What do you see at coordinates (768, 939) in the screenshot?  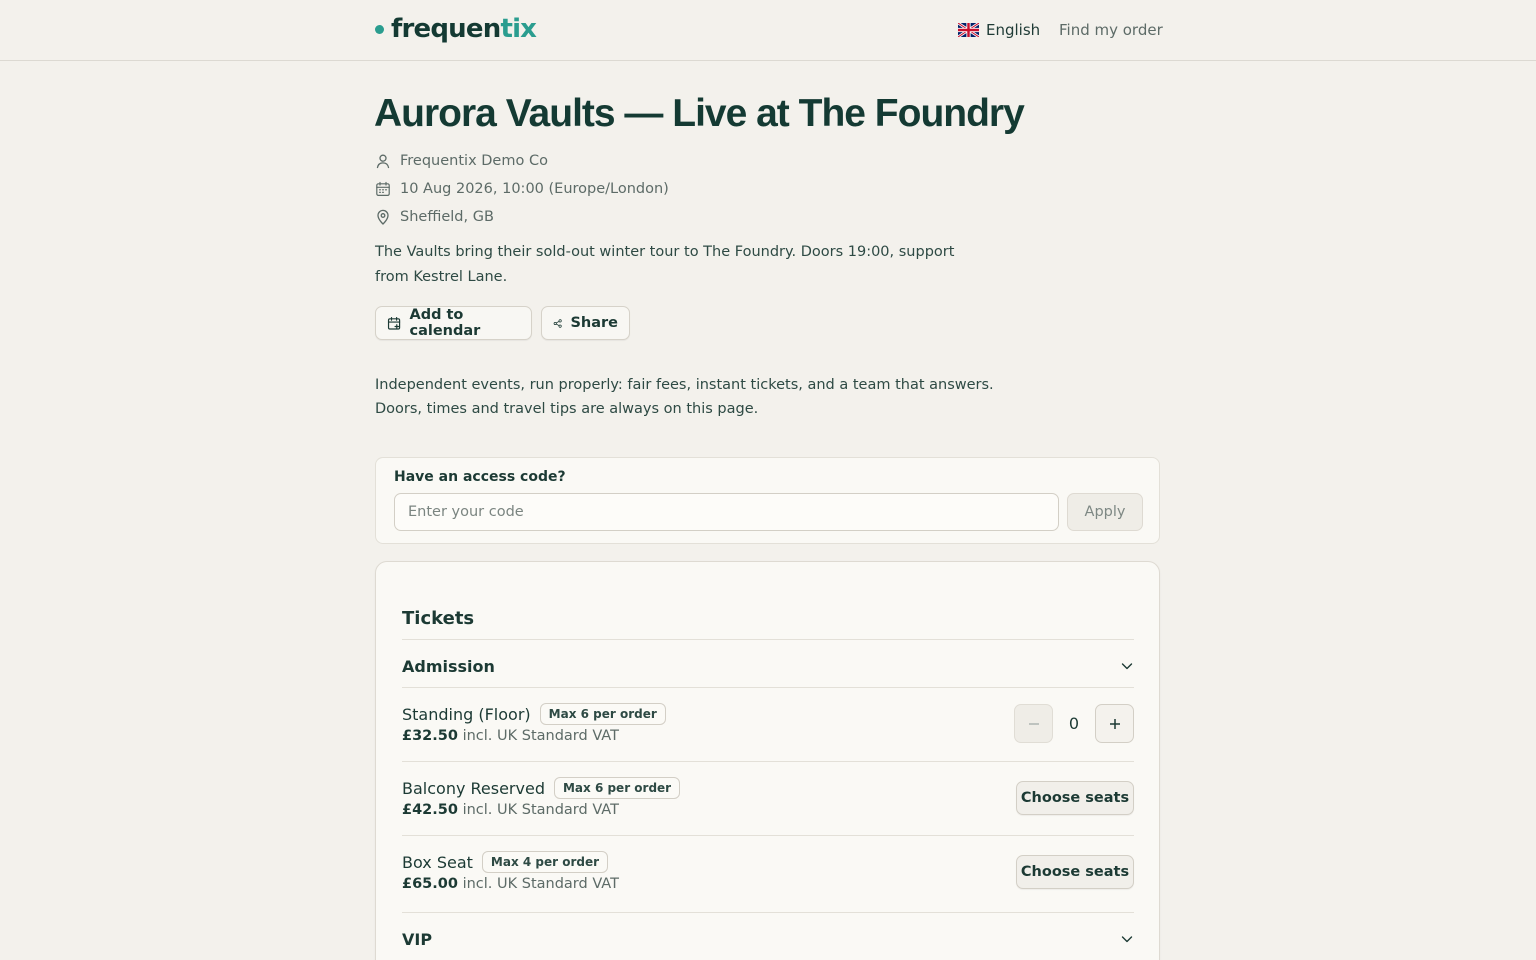 I see `section-vip-toggle: VIP` at bounding box center [768, 939].